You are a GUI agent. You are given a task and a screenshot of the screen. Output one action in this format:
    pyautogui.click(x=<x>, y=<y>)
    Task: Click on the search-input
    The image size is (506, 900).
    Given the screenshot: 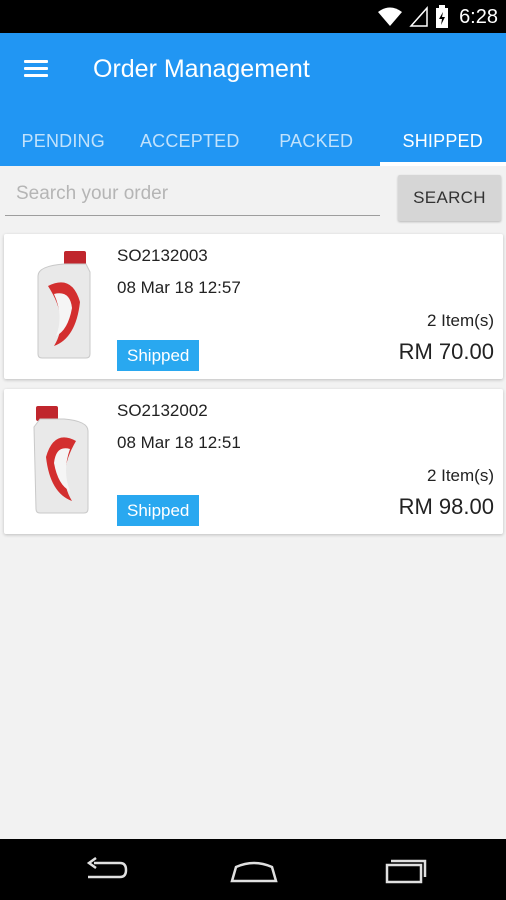 What is the action you would take?
    pyautogui.click(x=192, y=194)
    